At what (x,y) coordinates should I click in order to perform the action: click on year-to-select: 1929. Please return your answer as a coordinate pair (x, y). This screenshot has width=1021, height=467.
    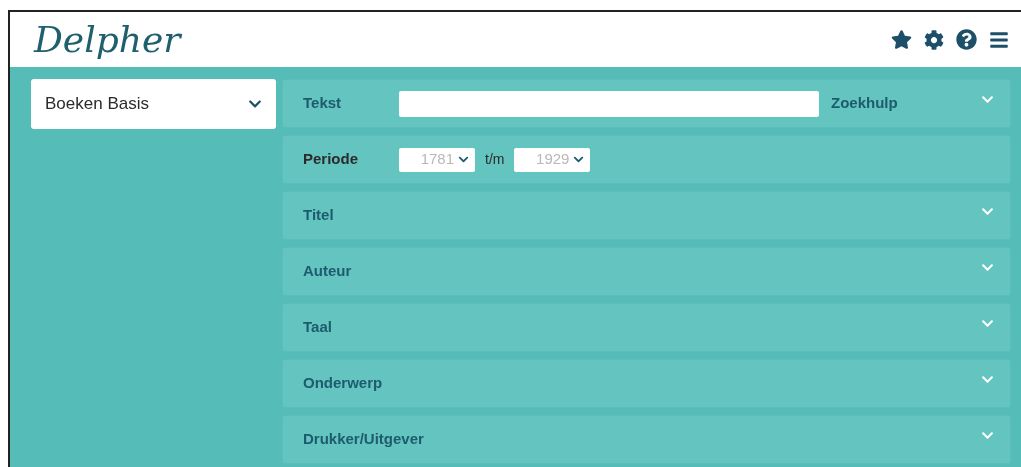
    Looking at the image, I should click on (552, 159).